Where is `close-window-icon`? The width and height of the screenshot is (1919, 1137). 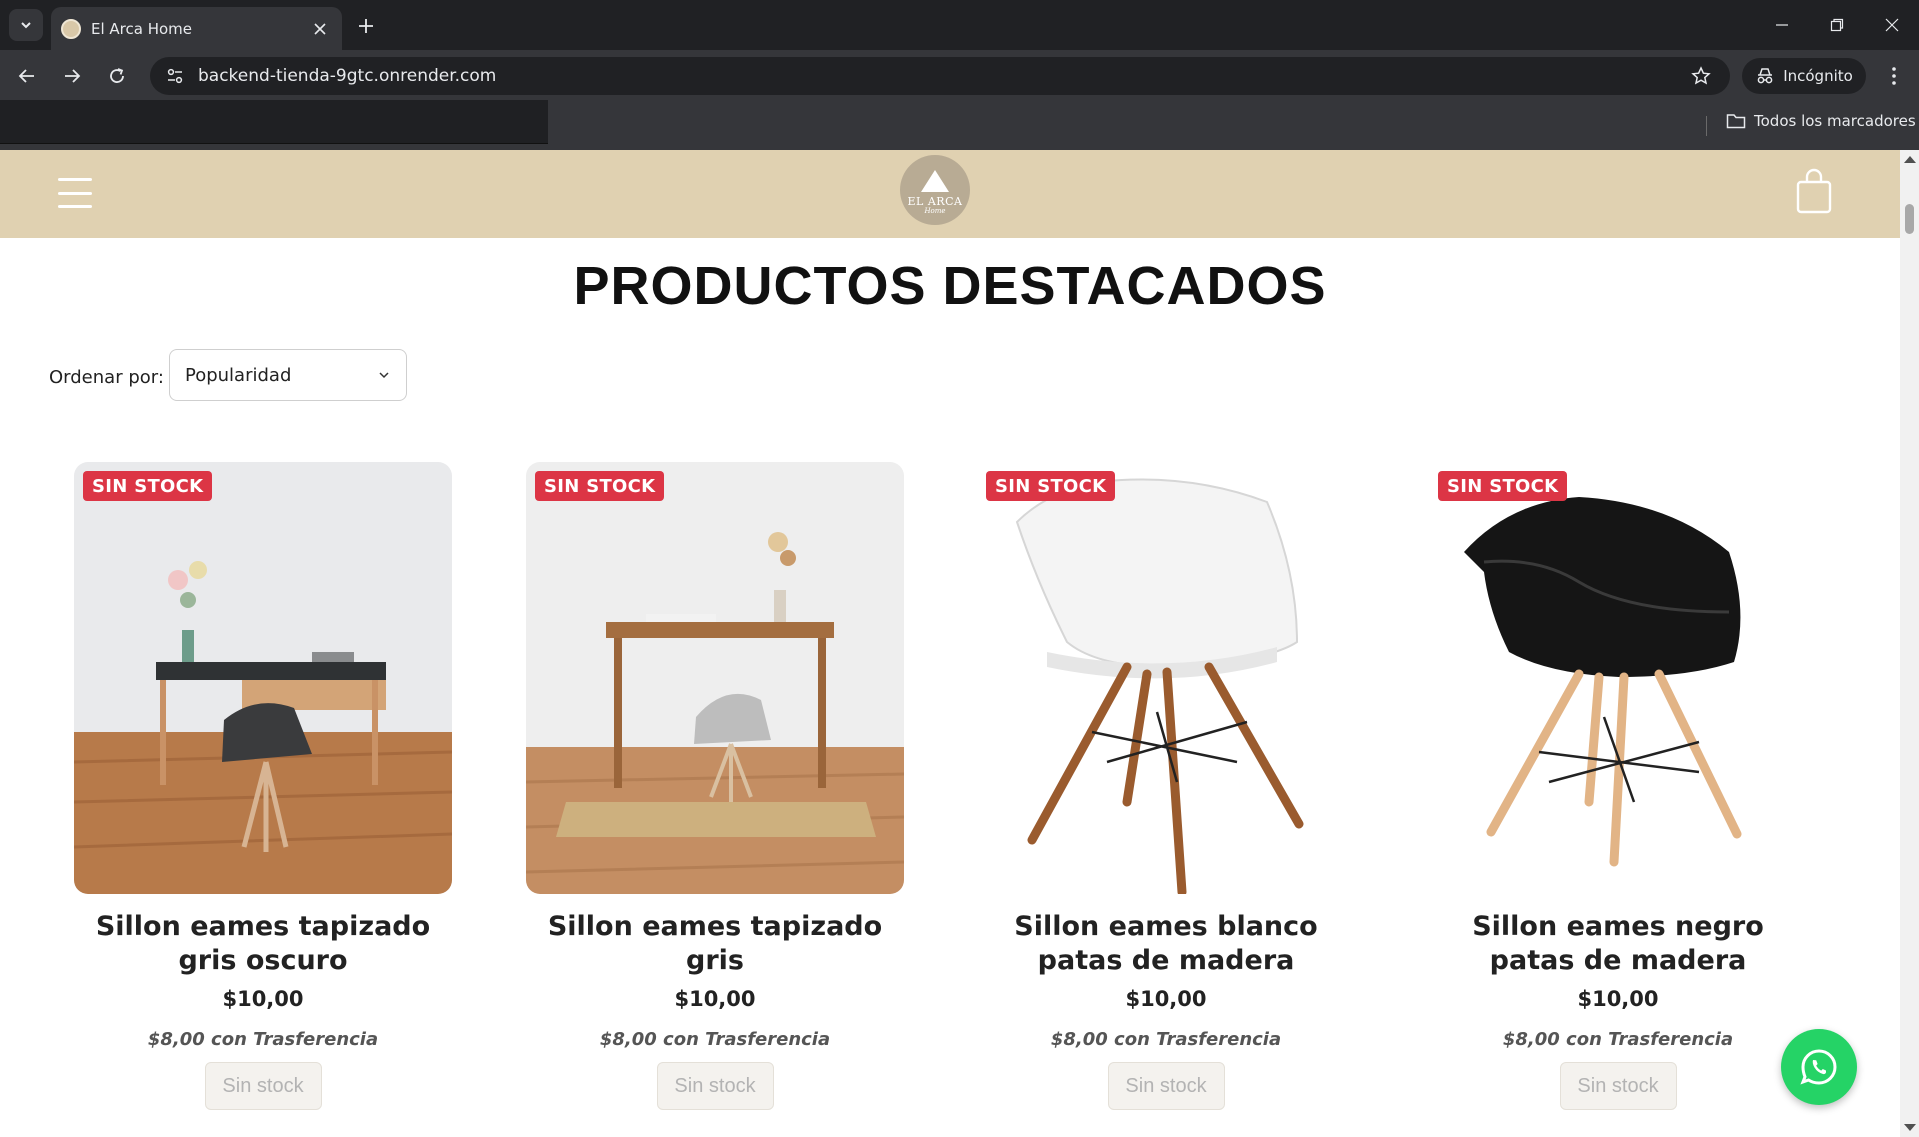 close-window-icon is located at coordinates (1891, 25).